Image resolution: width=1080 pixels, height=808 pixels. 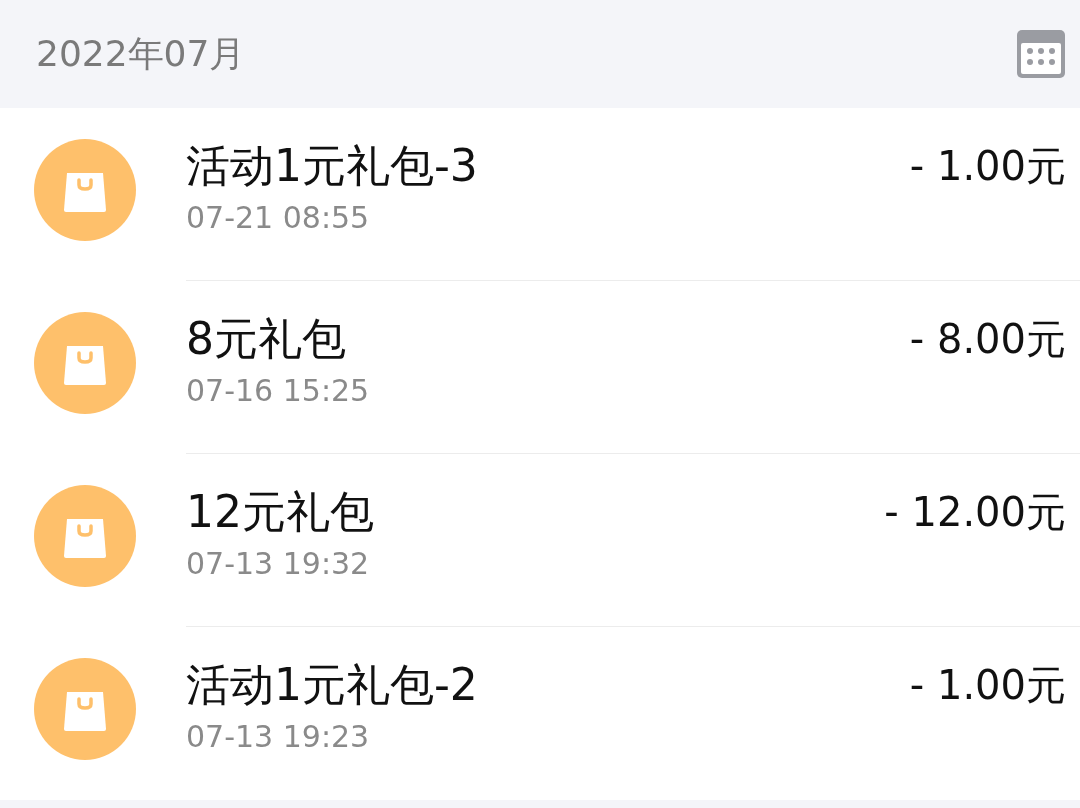 What do you see at coordinates (975, 512) in the screenshot?
I see `transaction-amount: - 12.00元` at bounding box center [975, 512].